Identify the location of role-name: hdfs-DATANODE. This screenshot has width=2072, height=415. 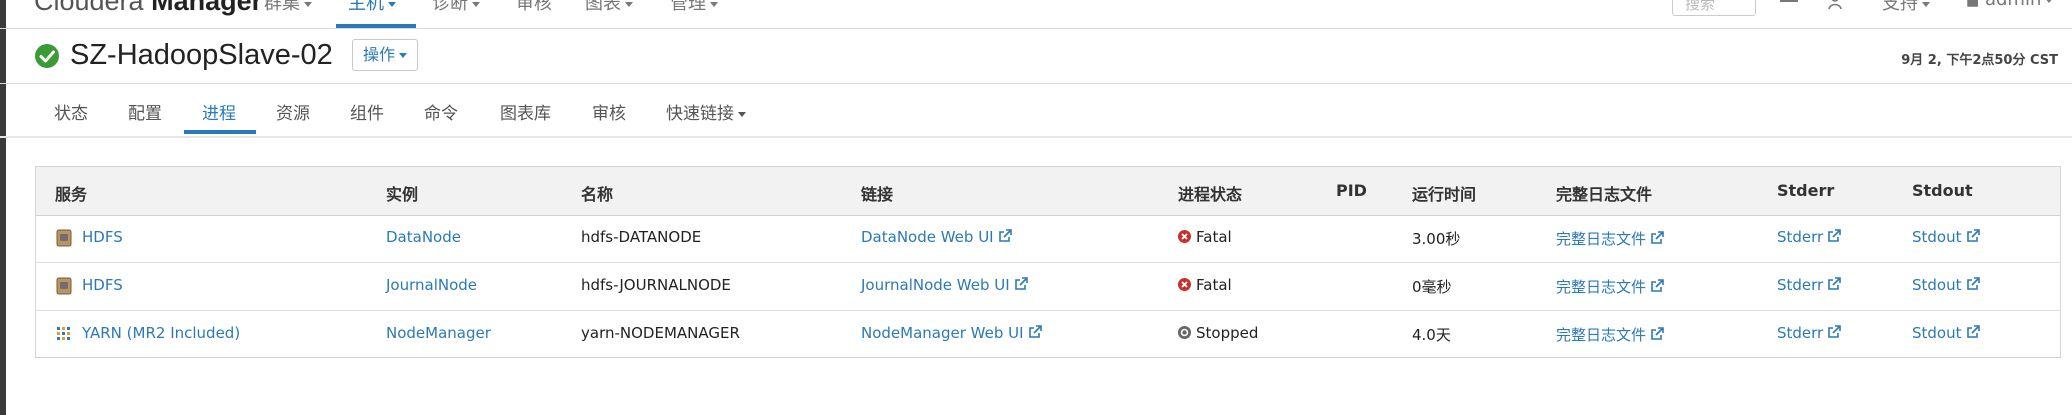
(641, 237).